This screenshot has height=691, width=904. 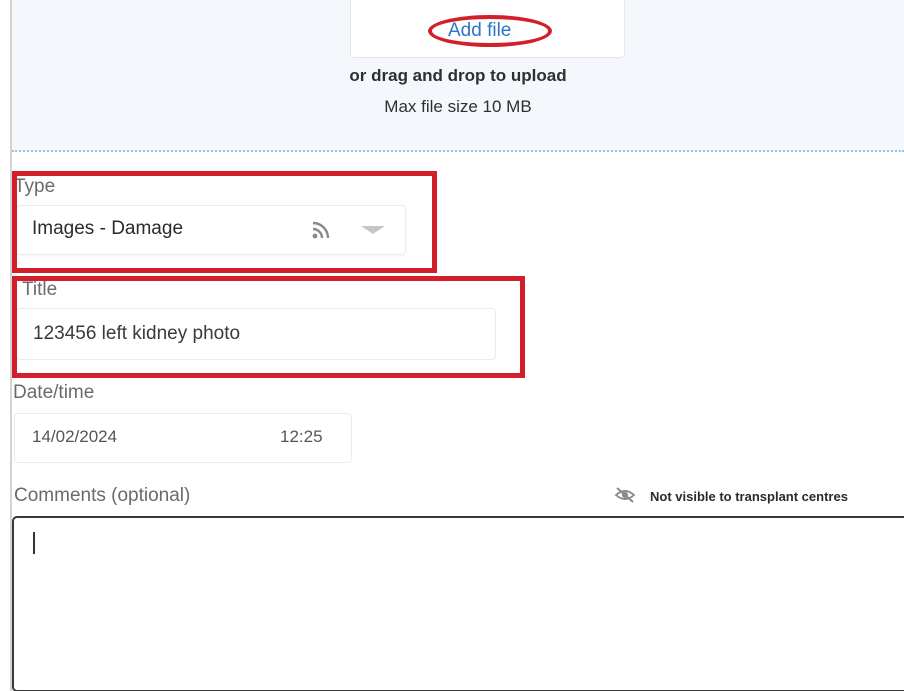 I want to click on datetime-label: Date/time, so click(x=54, y=392).